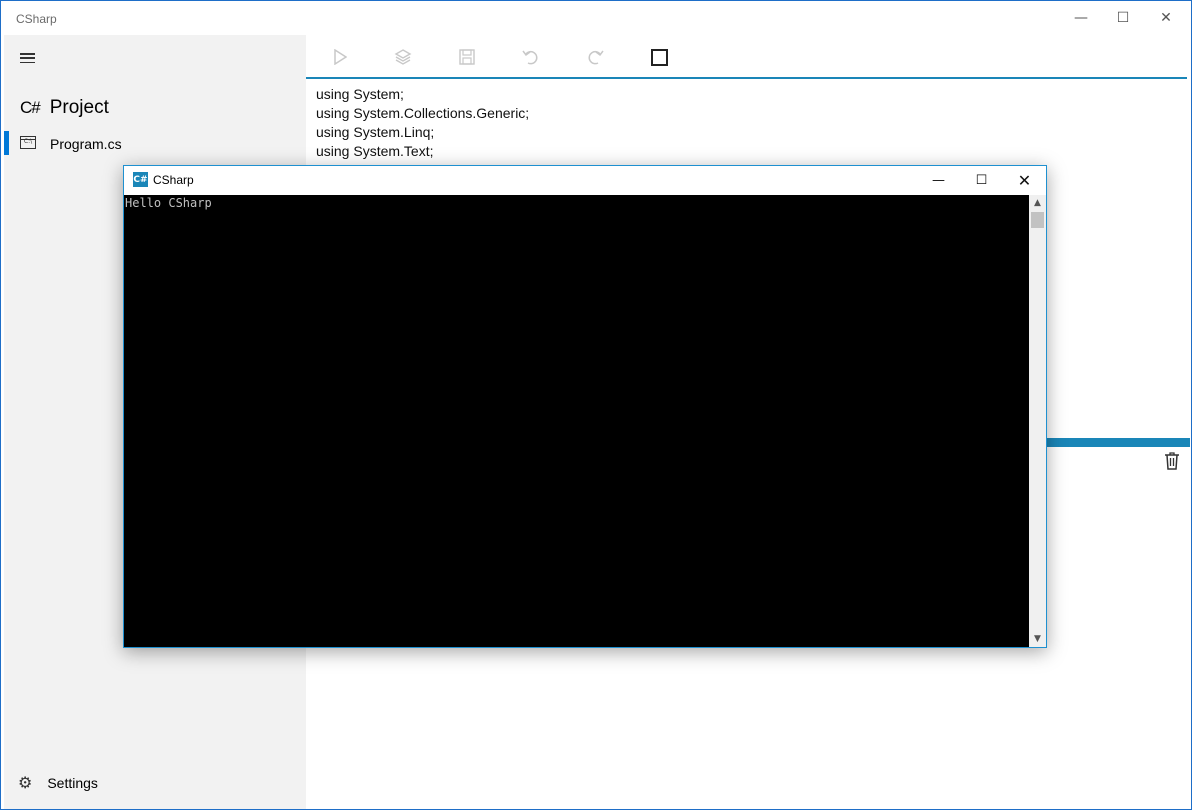  Describe the element at coordinates (746, 57) in the screenshot. I see `editor-toolbar` at that location.